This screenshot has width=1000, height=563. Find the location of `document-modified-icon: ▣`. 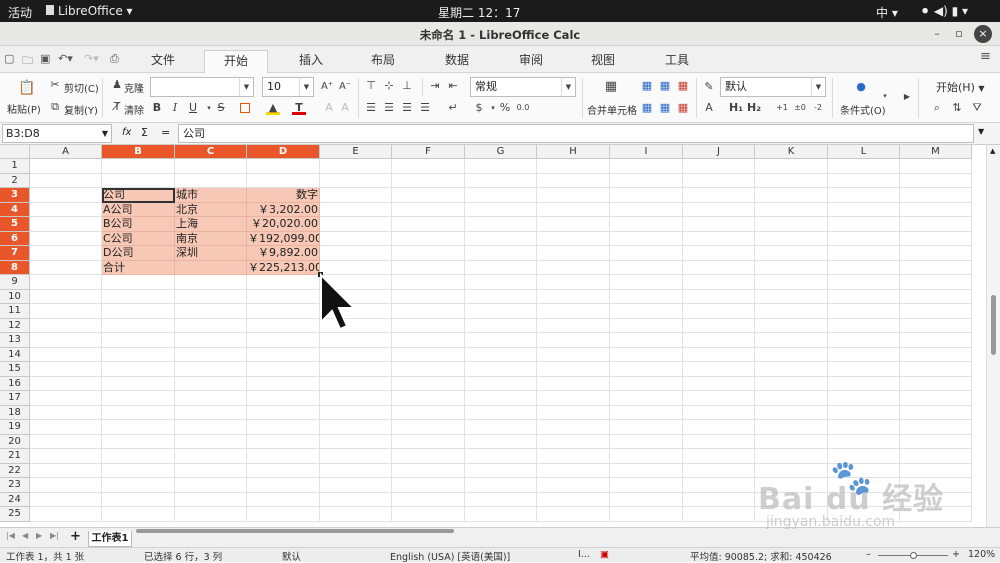

document-modified-icon: ▣ is located at coordinates (604, 554).